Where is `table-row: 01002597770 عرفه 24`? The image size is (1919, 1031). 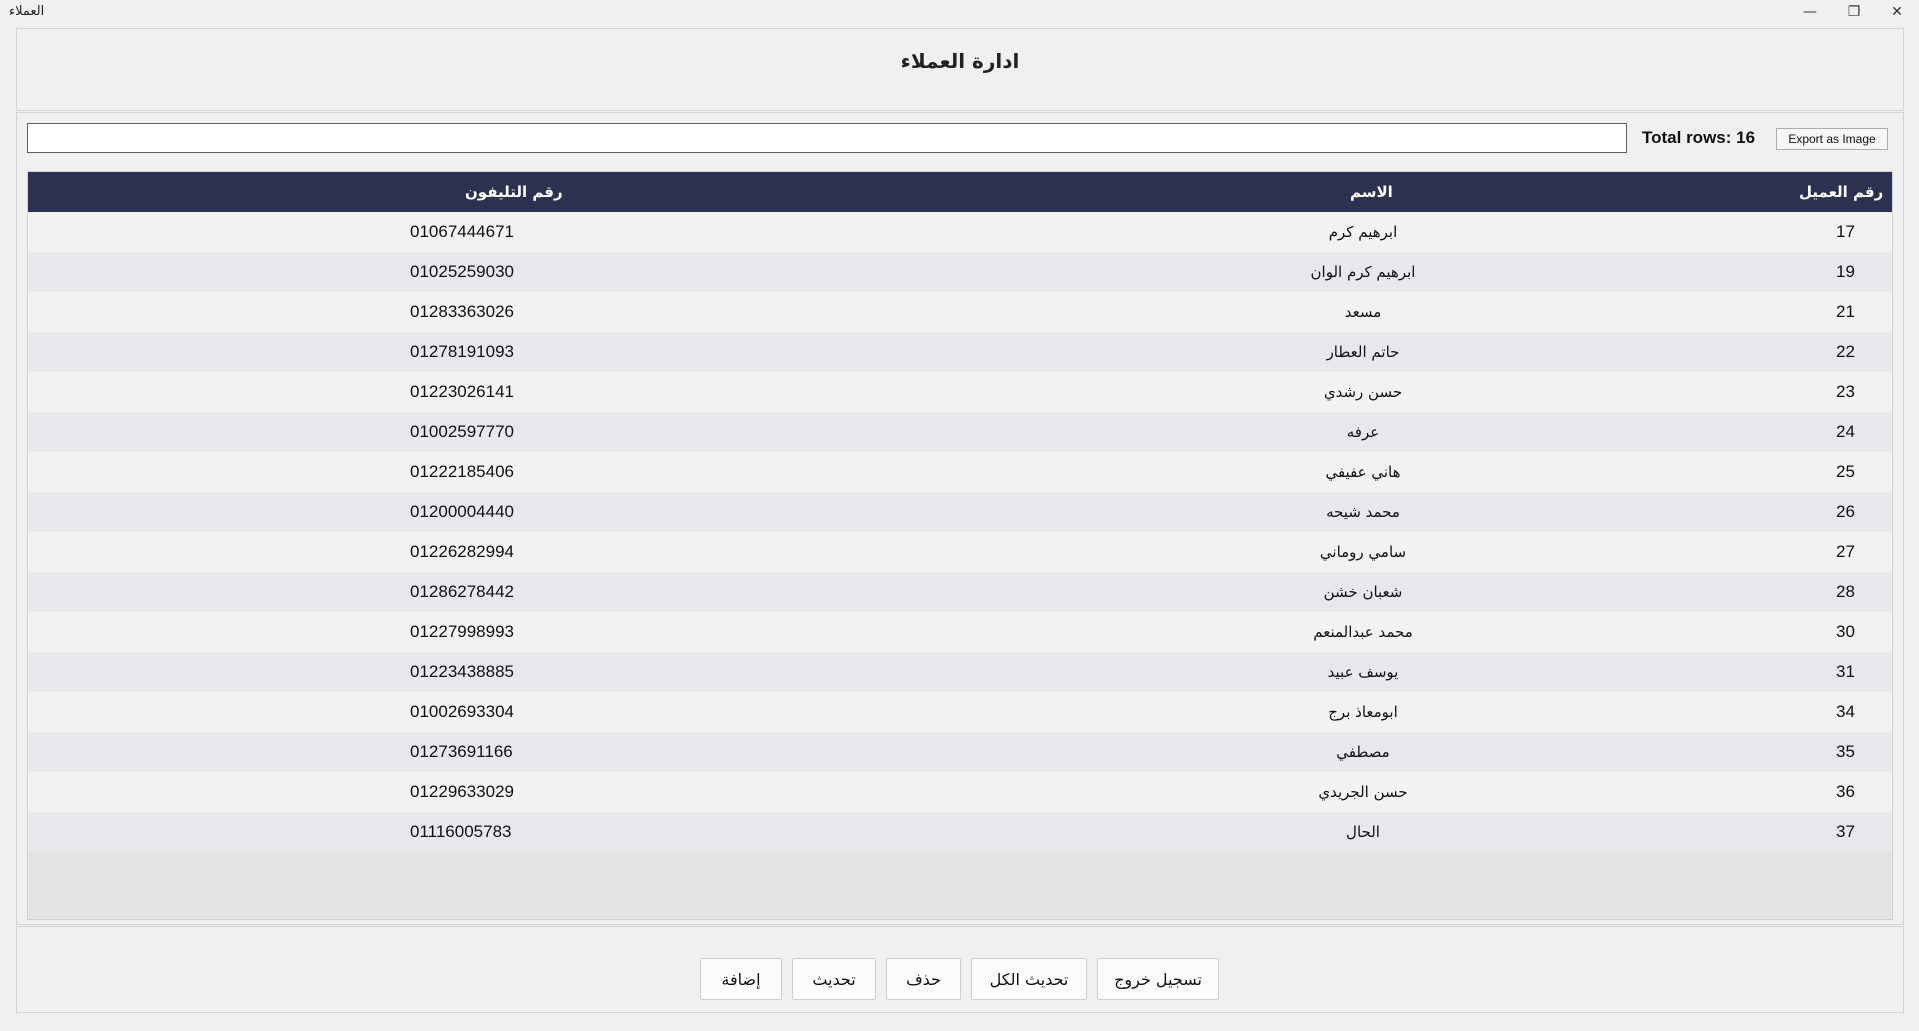
table-row: 01002597770 عرفه 24 is located at coordinates (960, 432).